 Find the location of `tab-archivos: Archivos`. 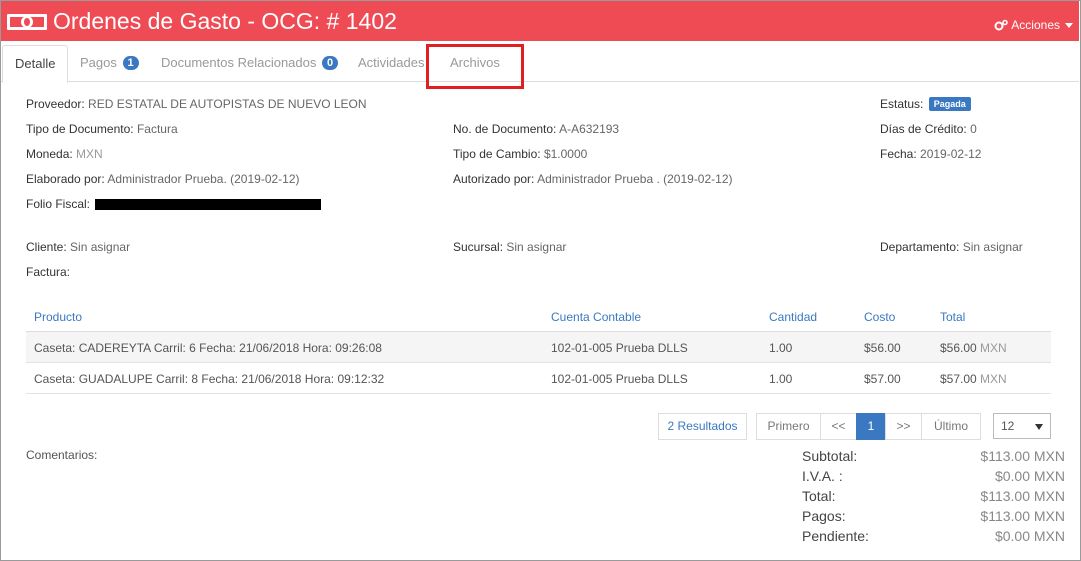

tab-archivos: Archivos is located at coordinates (475, 63).